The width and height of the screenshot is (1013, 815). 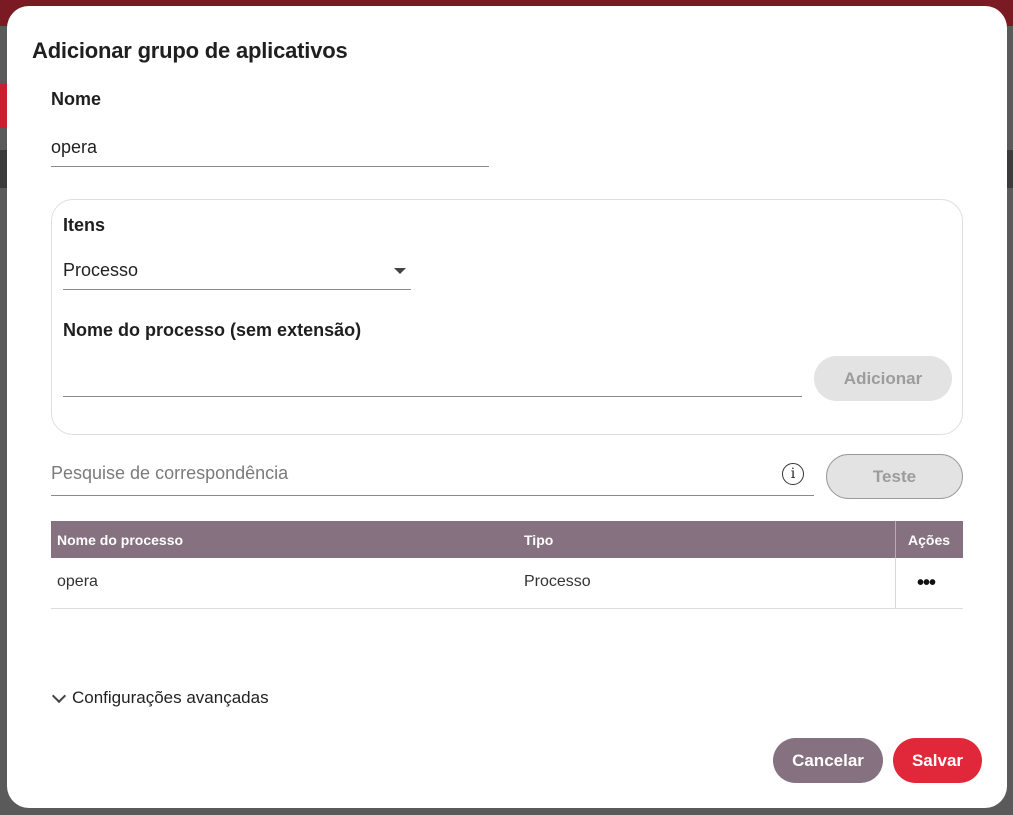 I want to click on chevron-down-icon, so click(x=59, y=695).